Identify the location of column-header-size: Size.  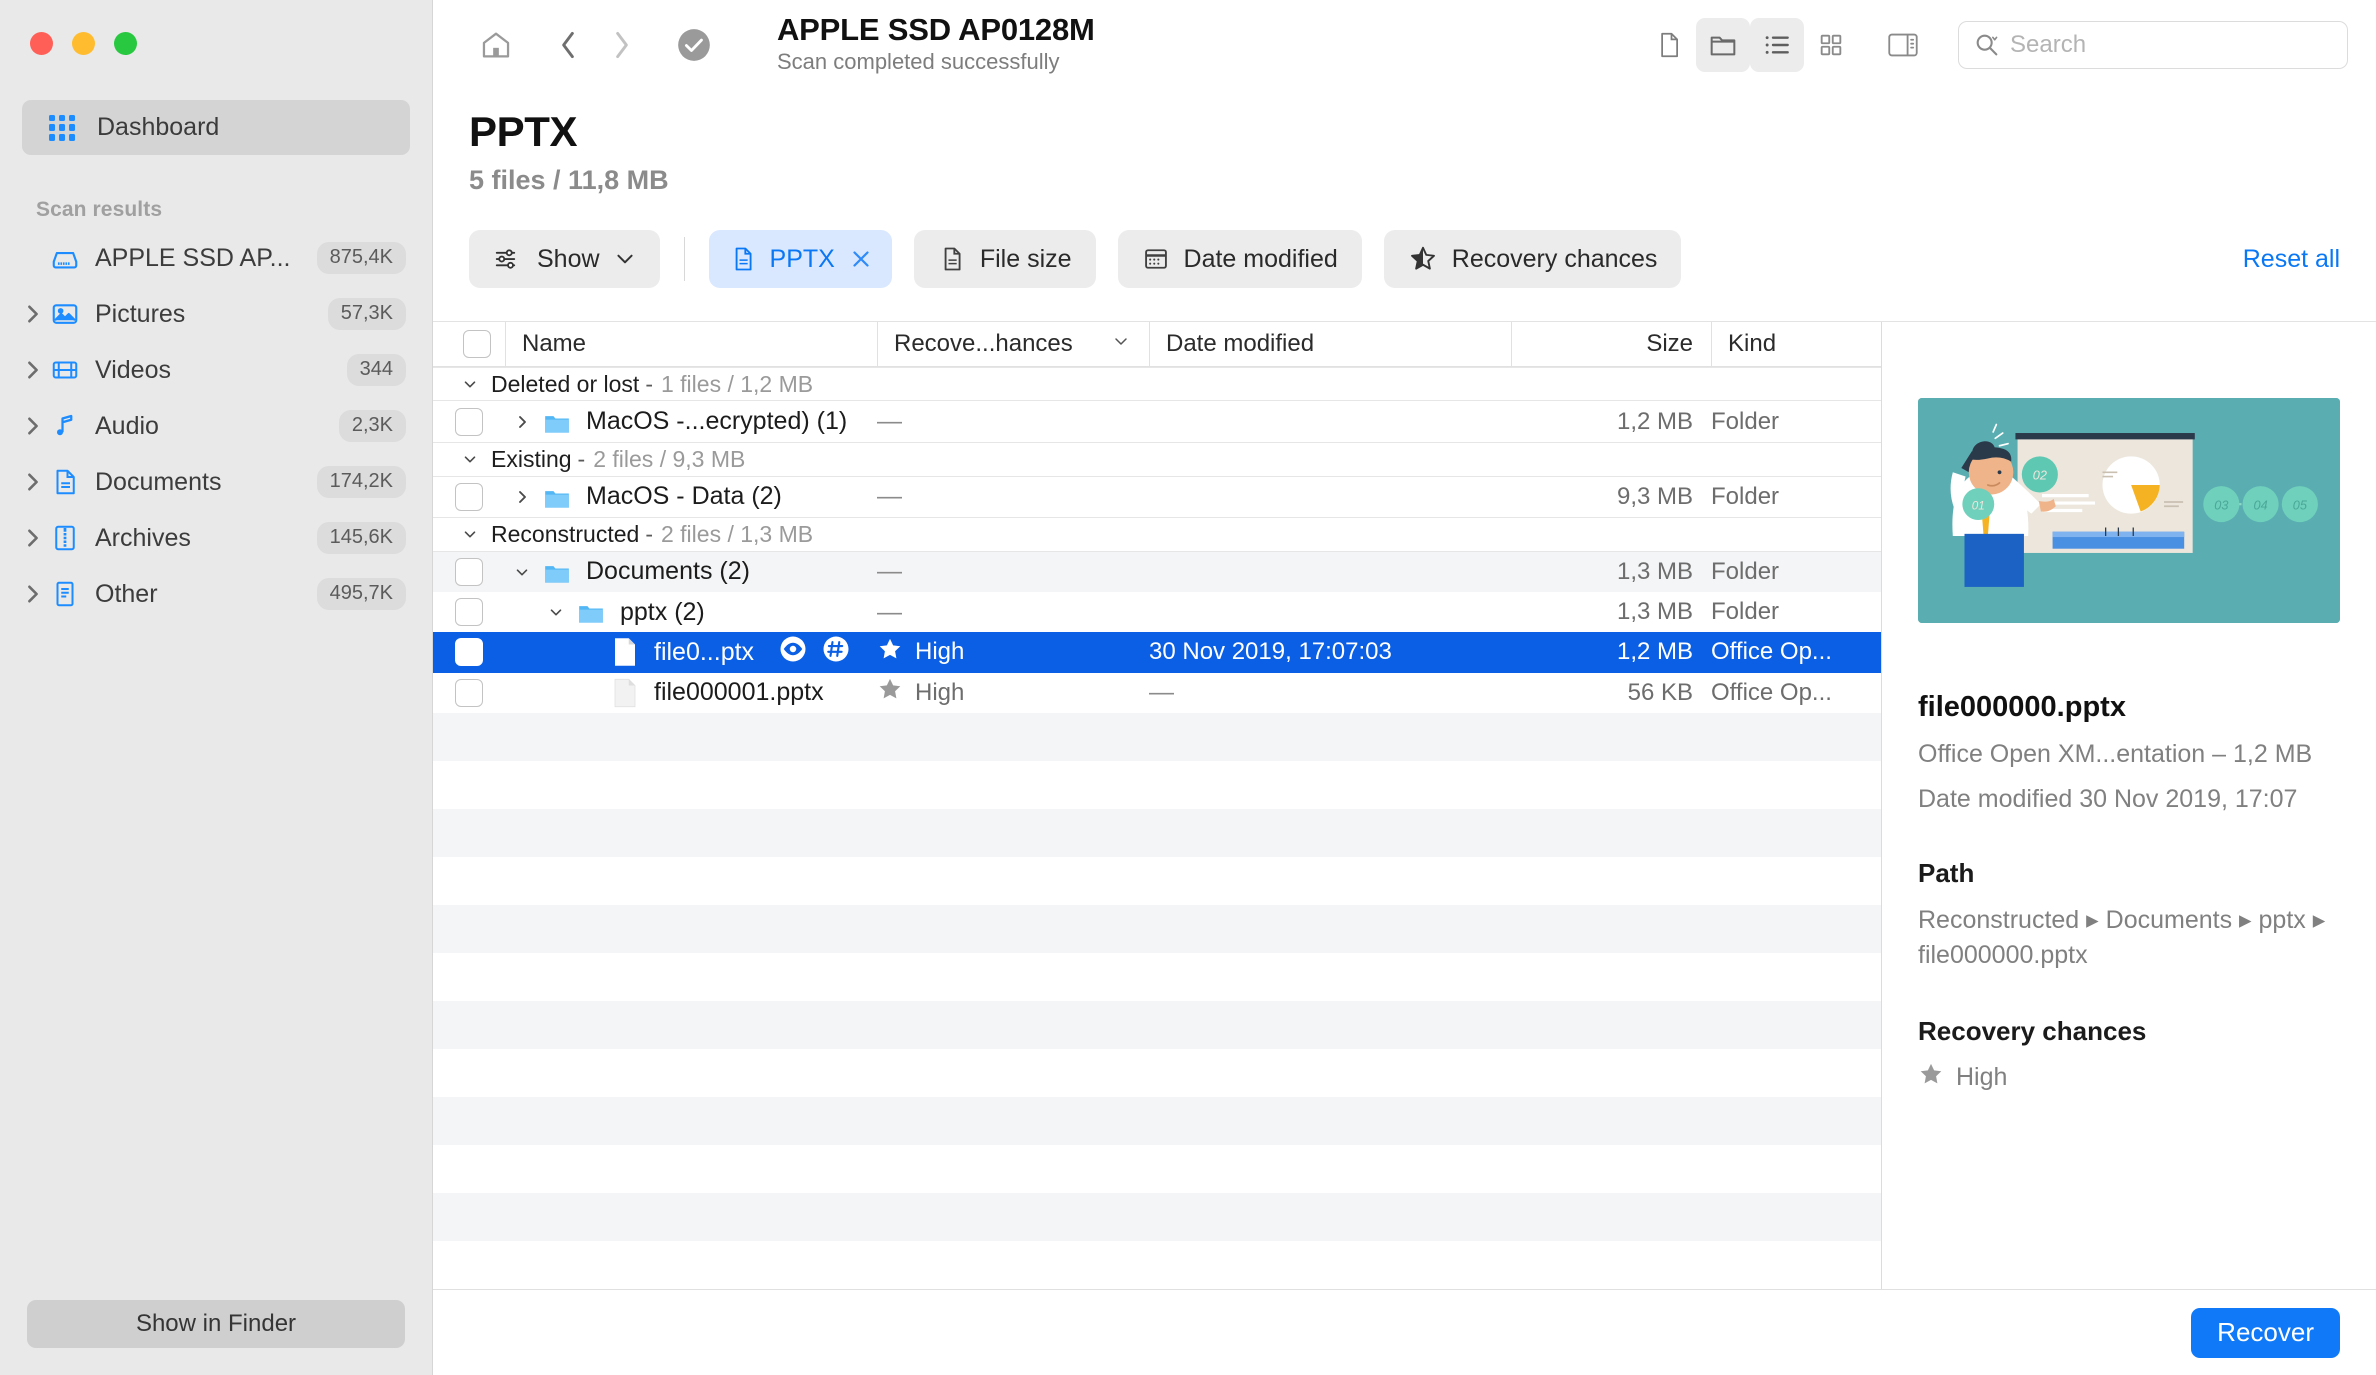
(1611, 344).